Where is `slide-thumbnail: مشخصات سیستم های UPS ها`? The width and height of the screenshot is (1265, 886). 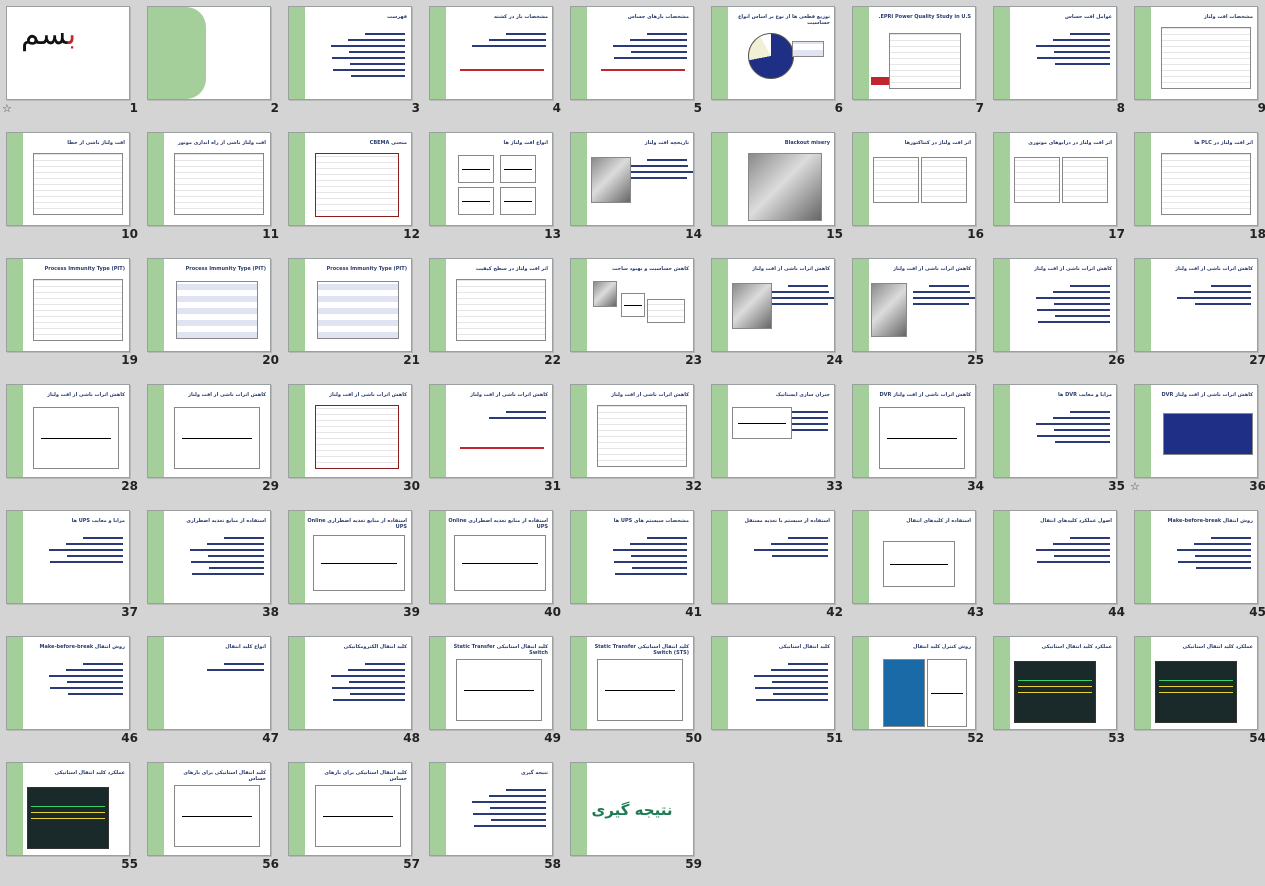 slide-thumbnail: مشخصات سیستم های UPS ها is located at coordinates (632, 557).